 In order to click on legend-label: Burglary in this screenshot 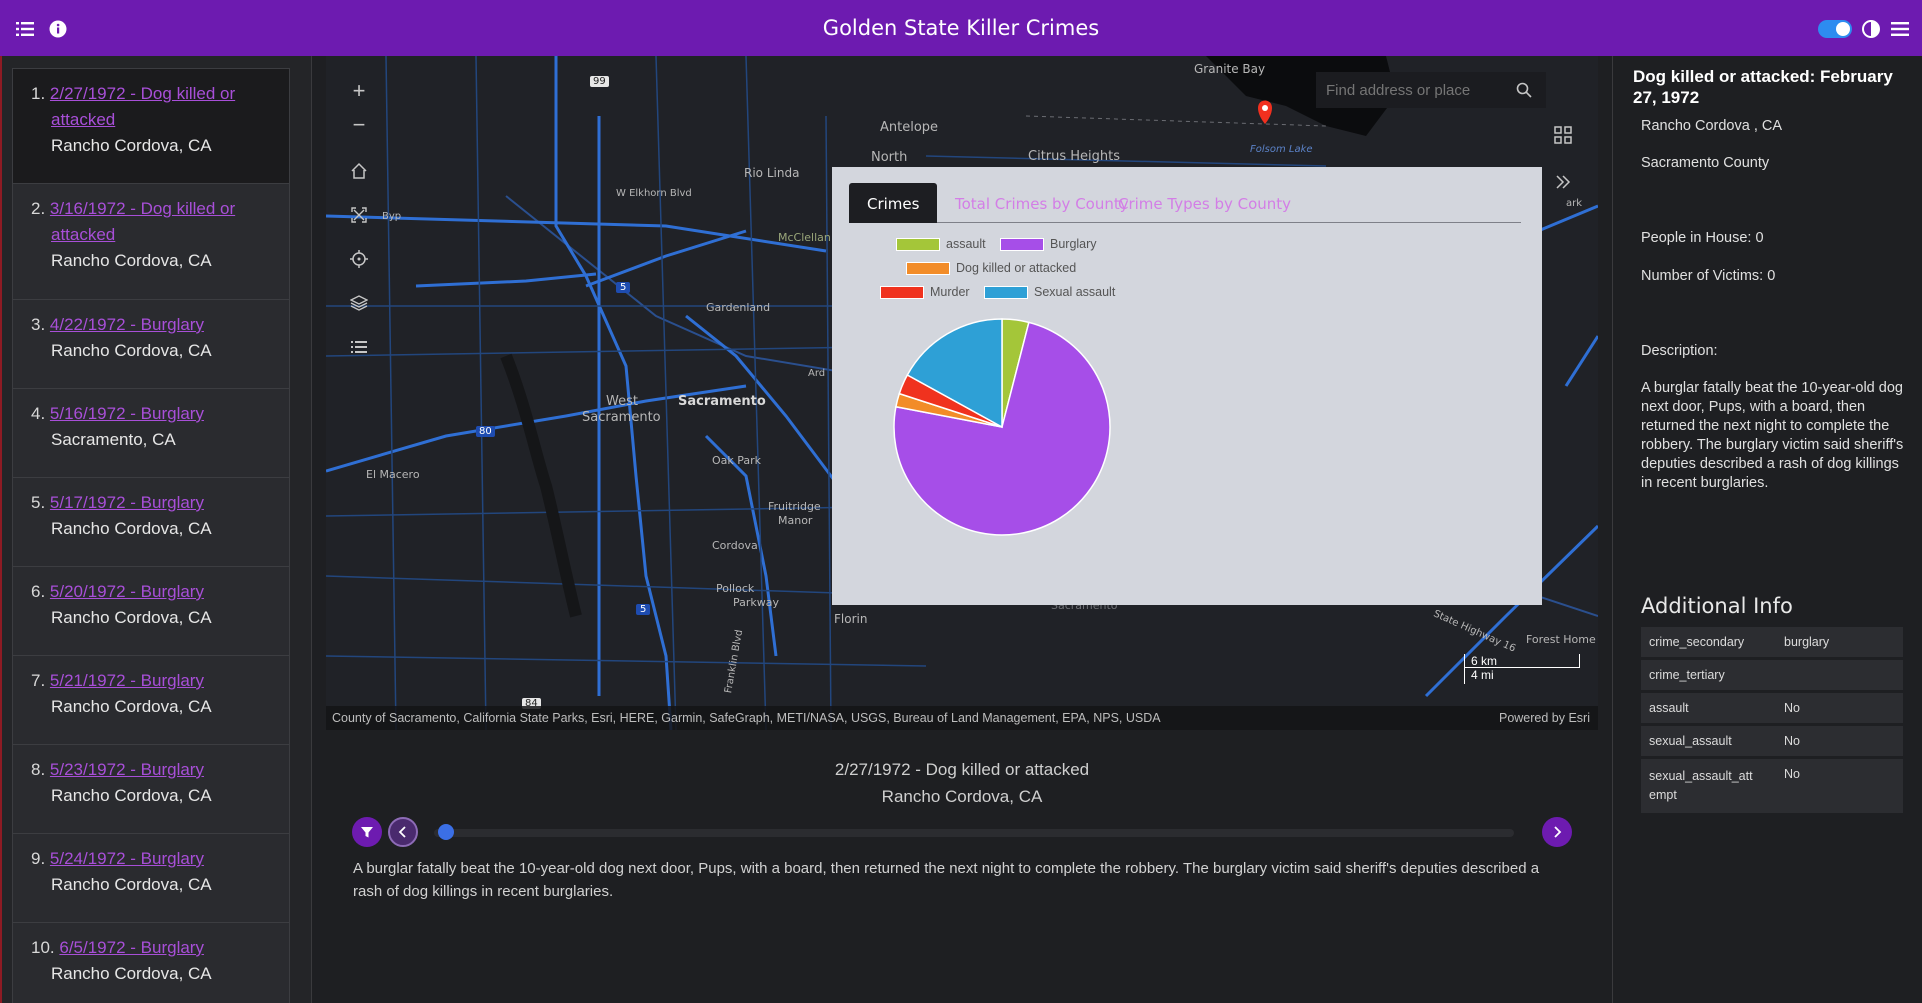, I will do `click(1073, 244)`.